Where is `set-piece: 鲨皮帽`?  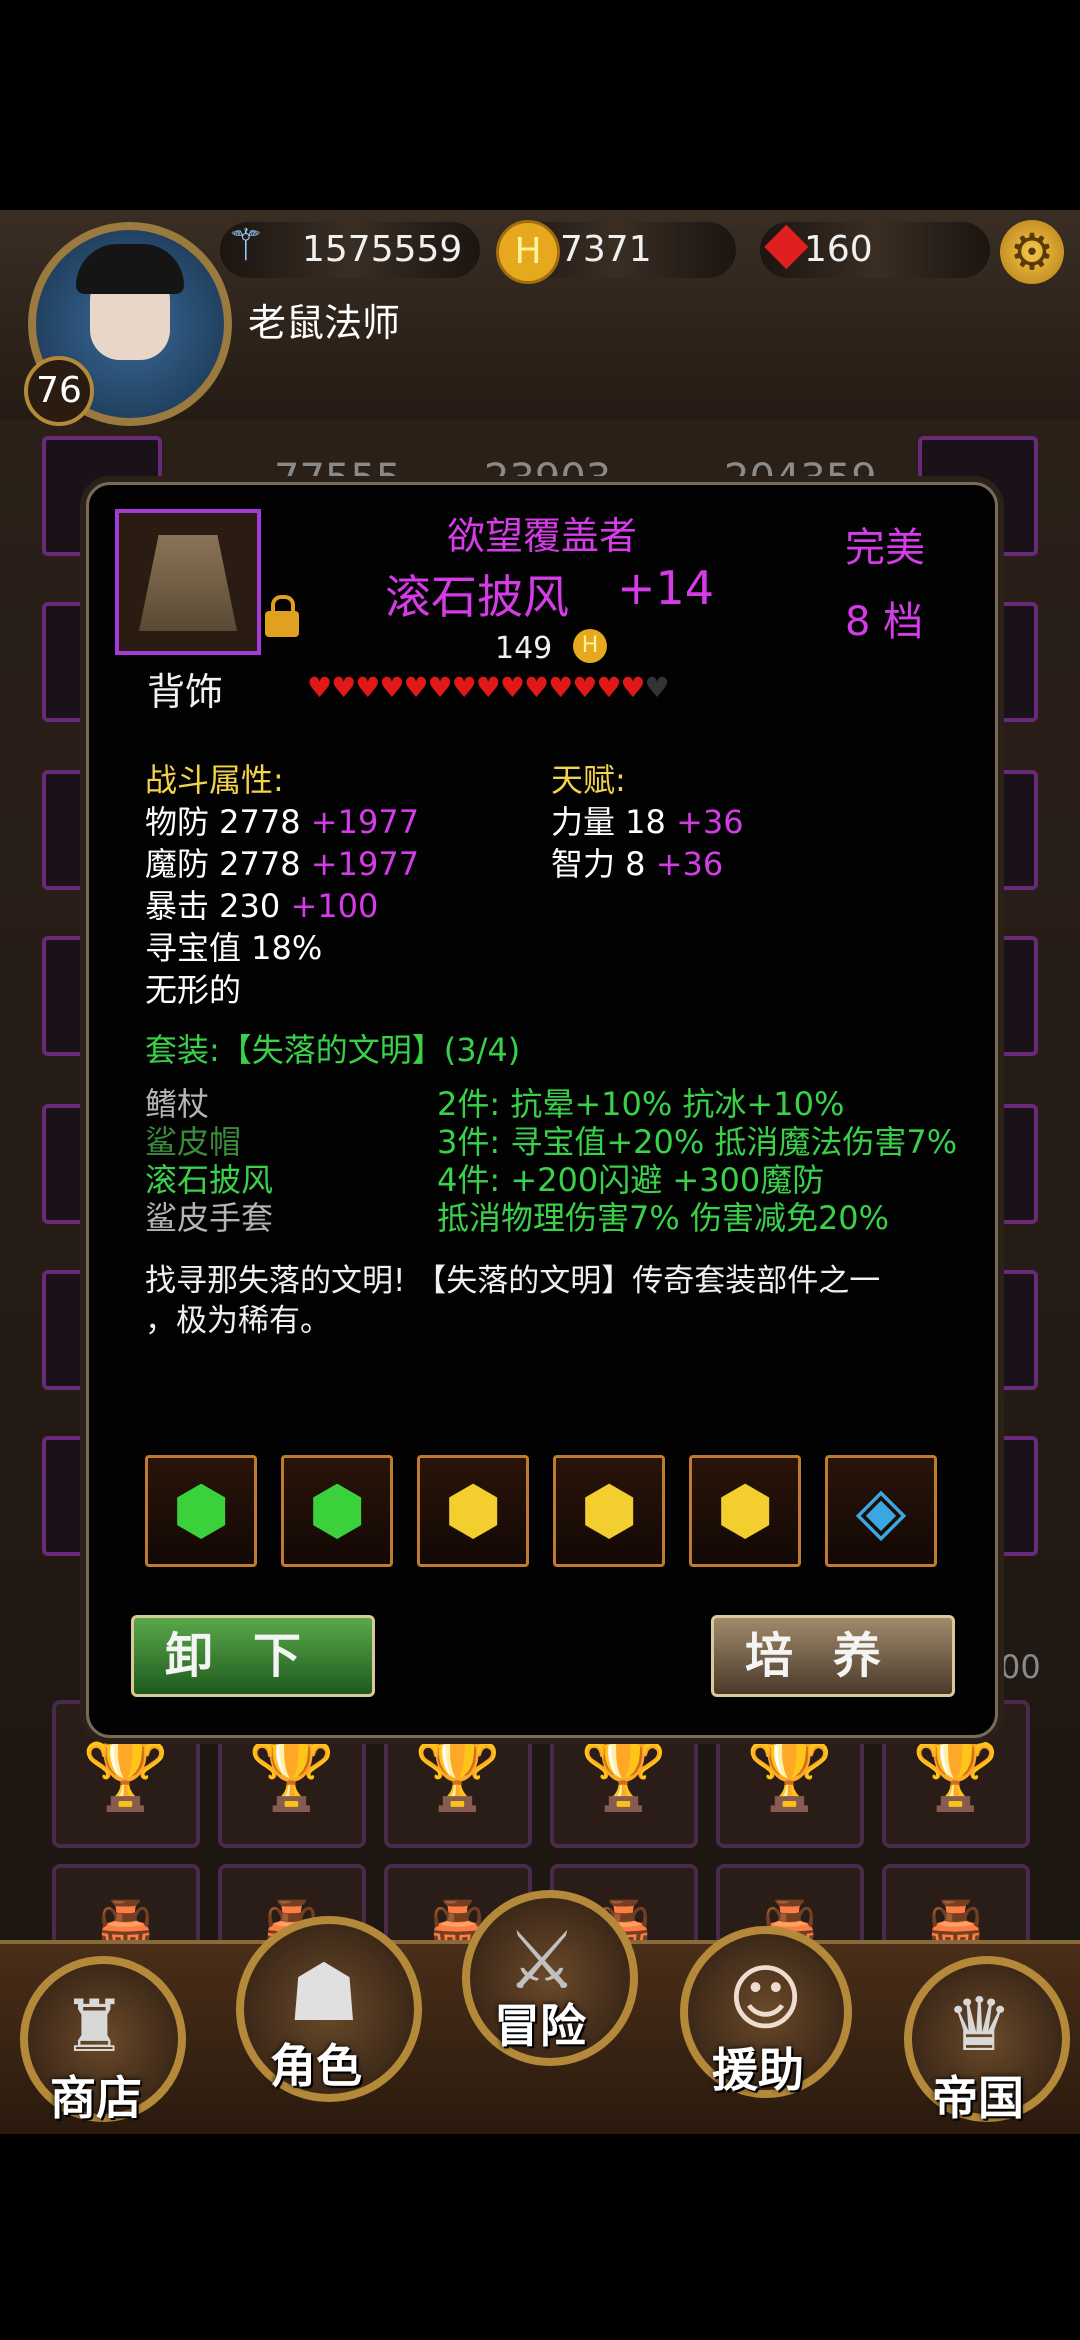
set-piece: 鲨皮帽 is located at coordinates (193, 1142).